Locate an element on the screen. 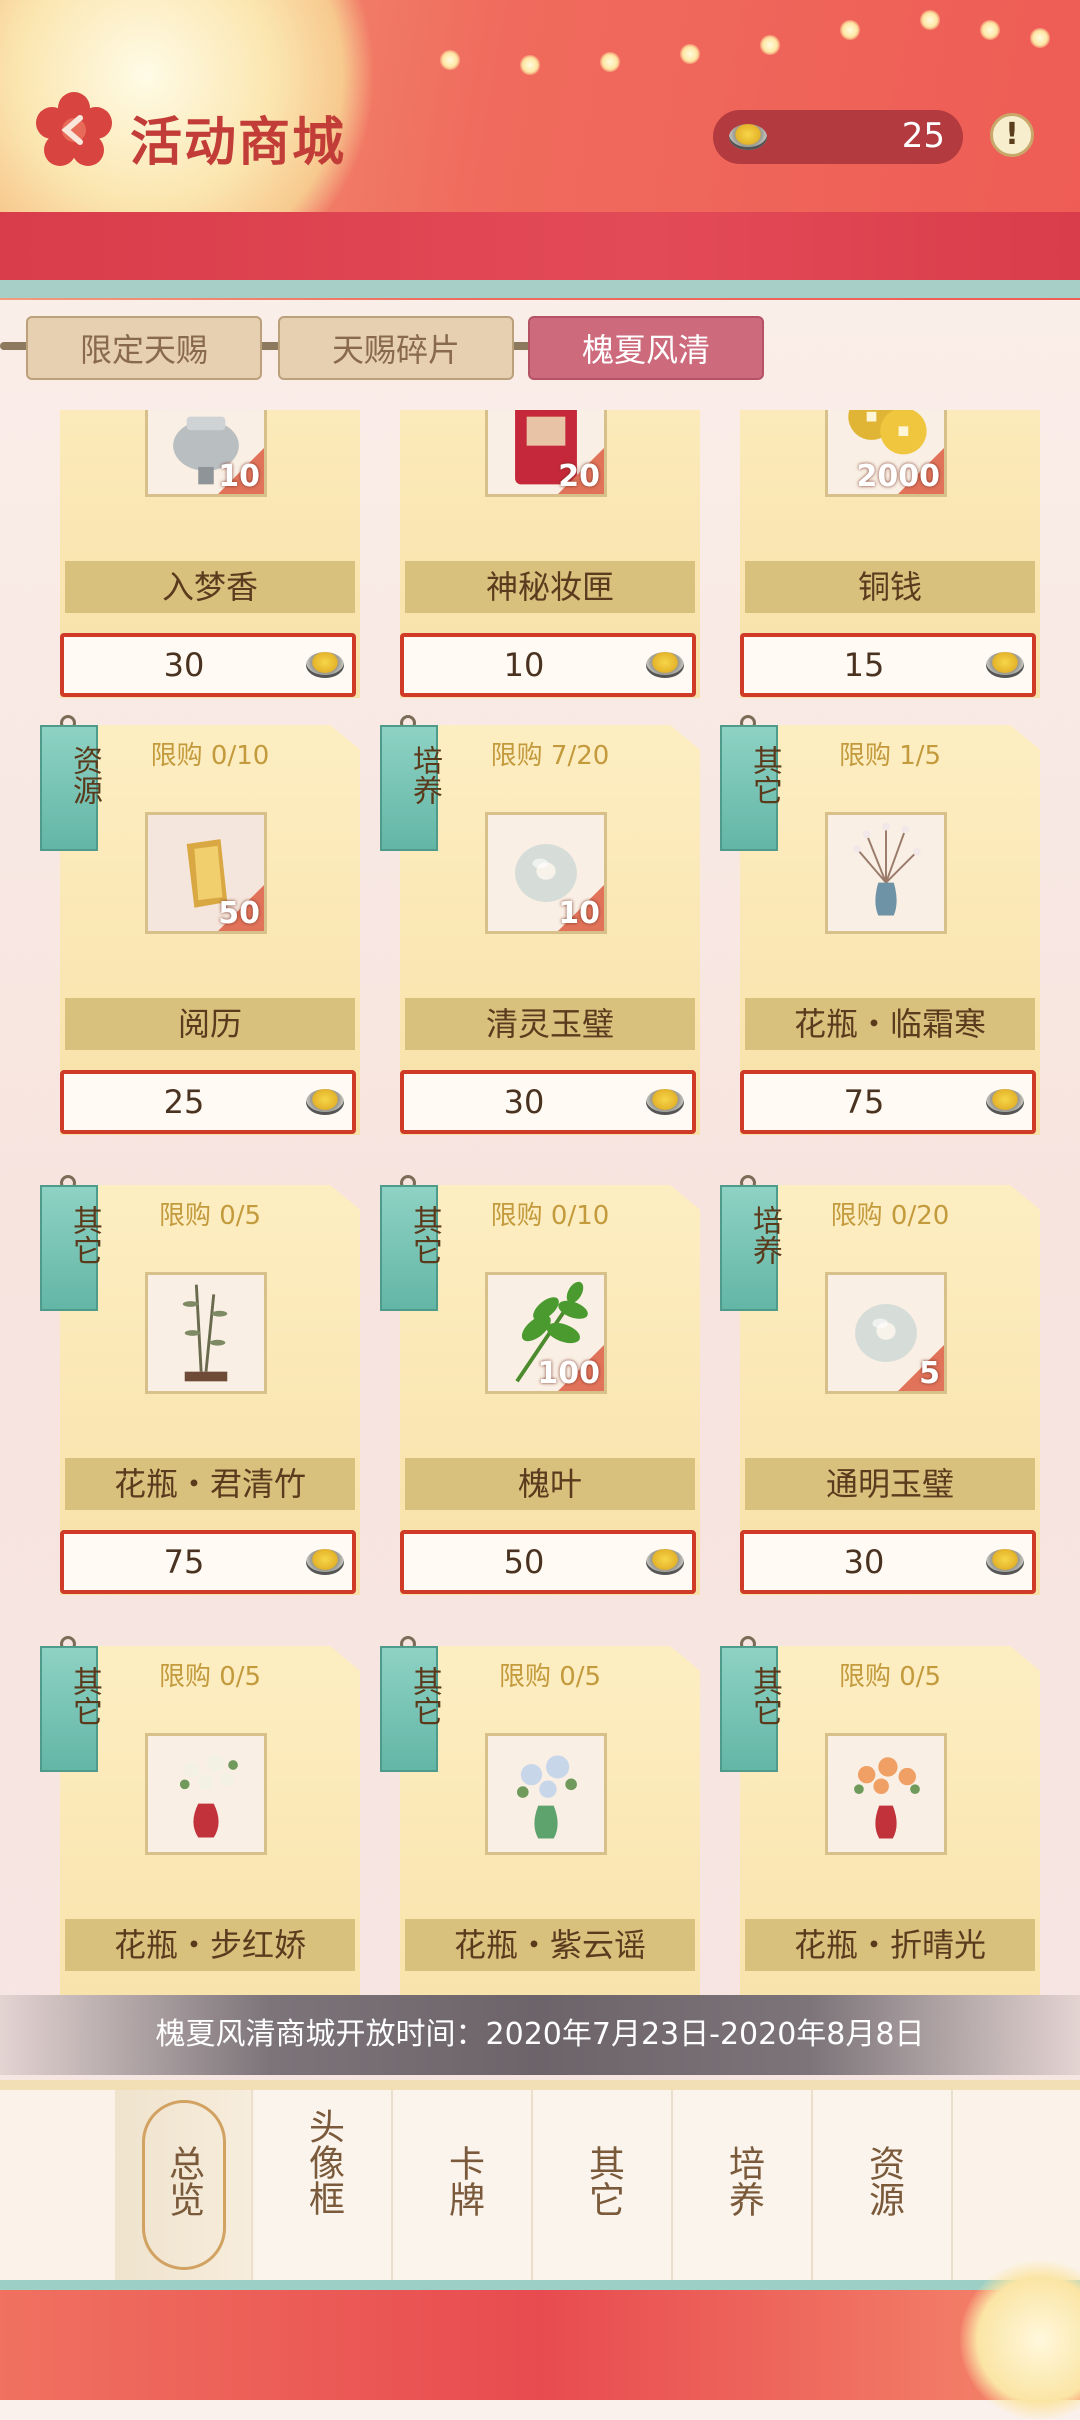 The height and width of the screenshot is (2420, 1080). purchase-limit: 限购 0/10 is located at coordinates (210, 756).